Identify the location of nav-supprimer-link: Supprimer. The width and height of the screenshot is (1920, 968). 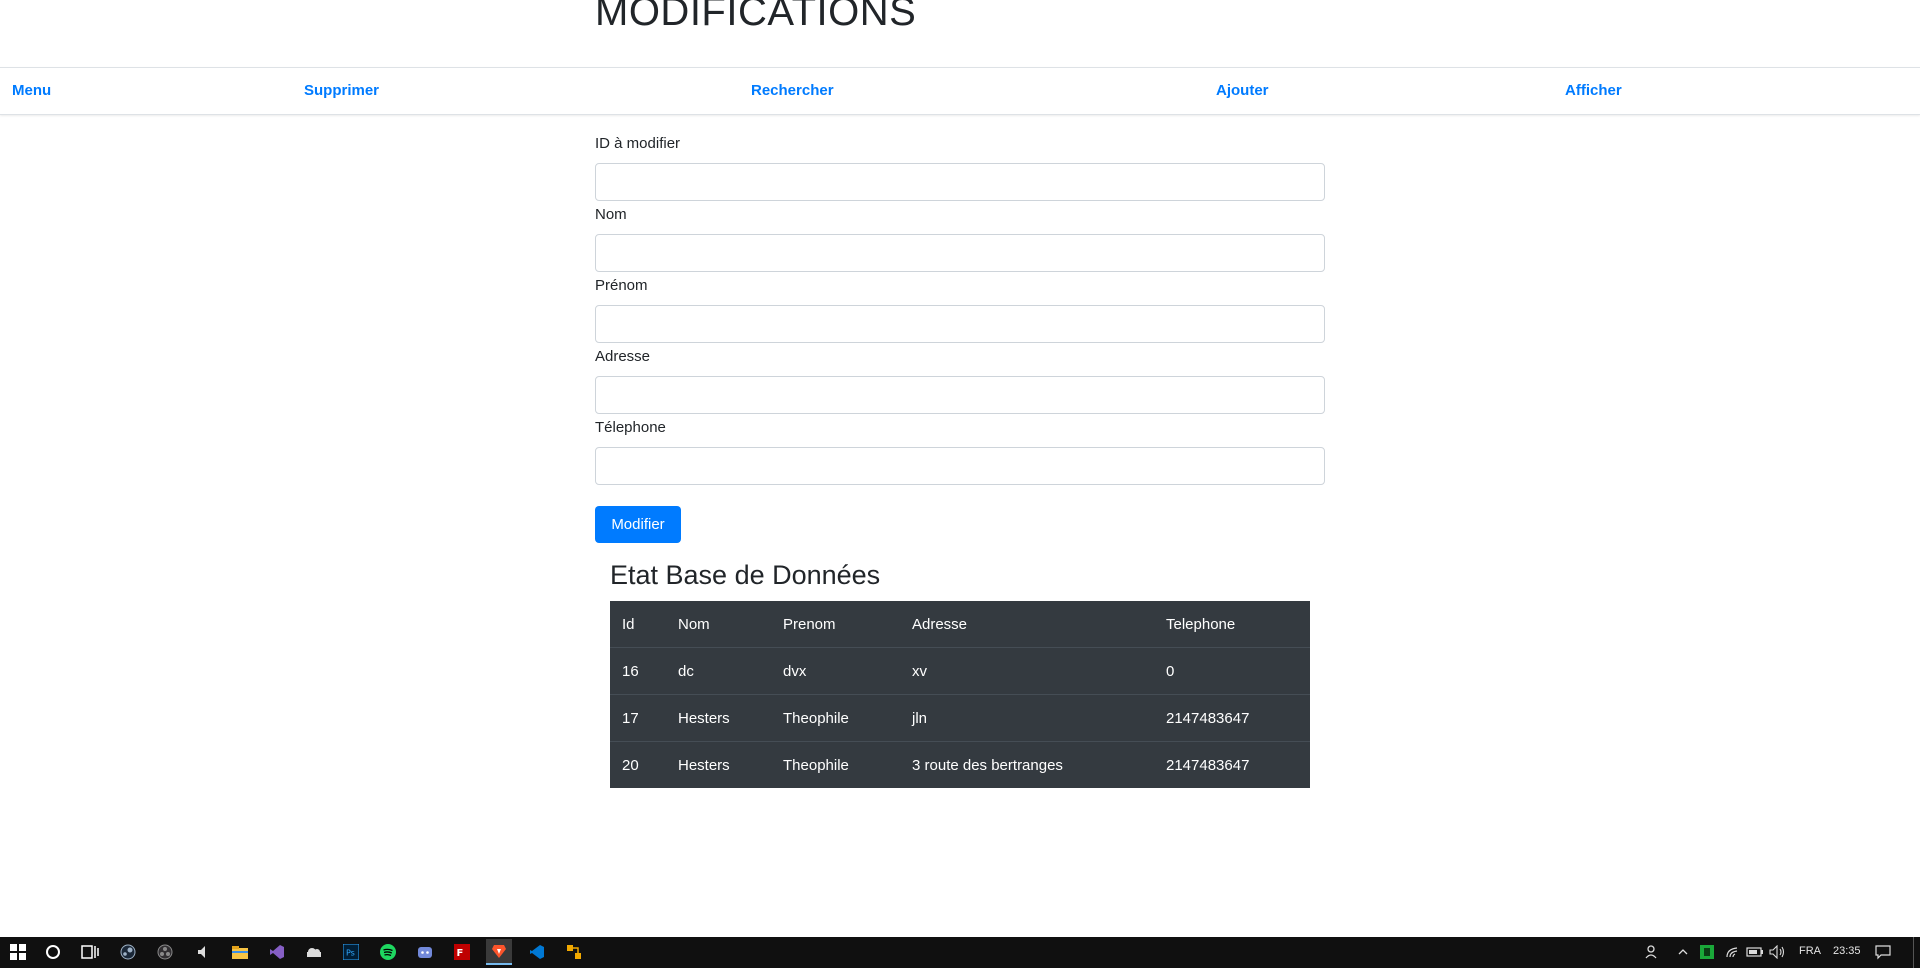
(341, 90).